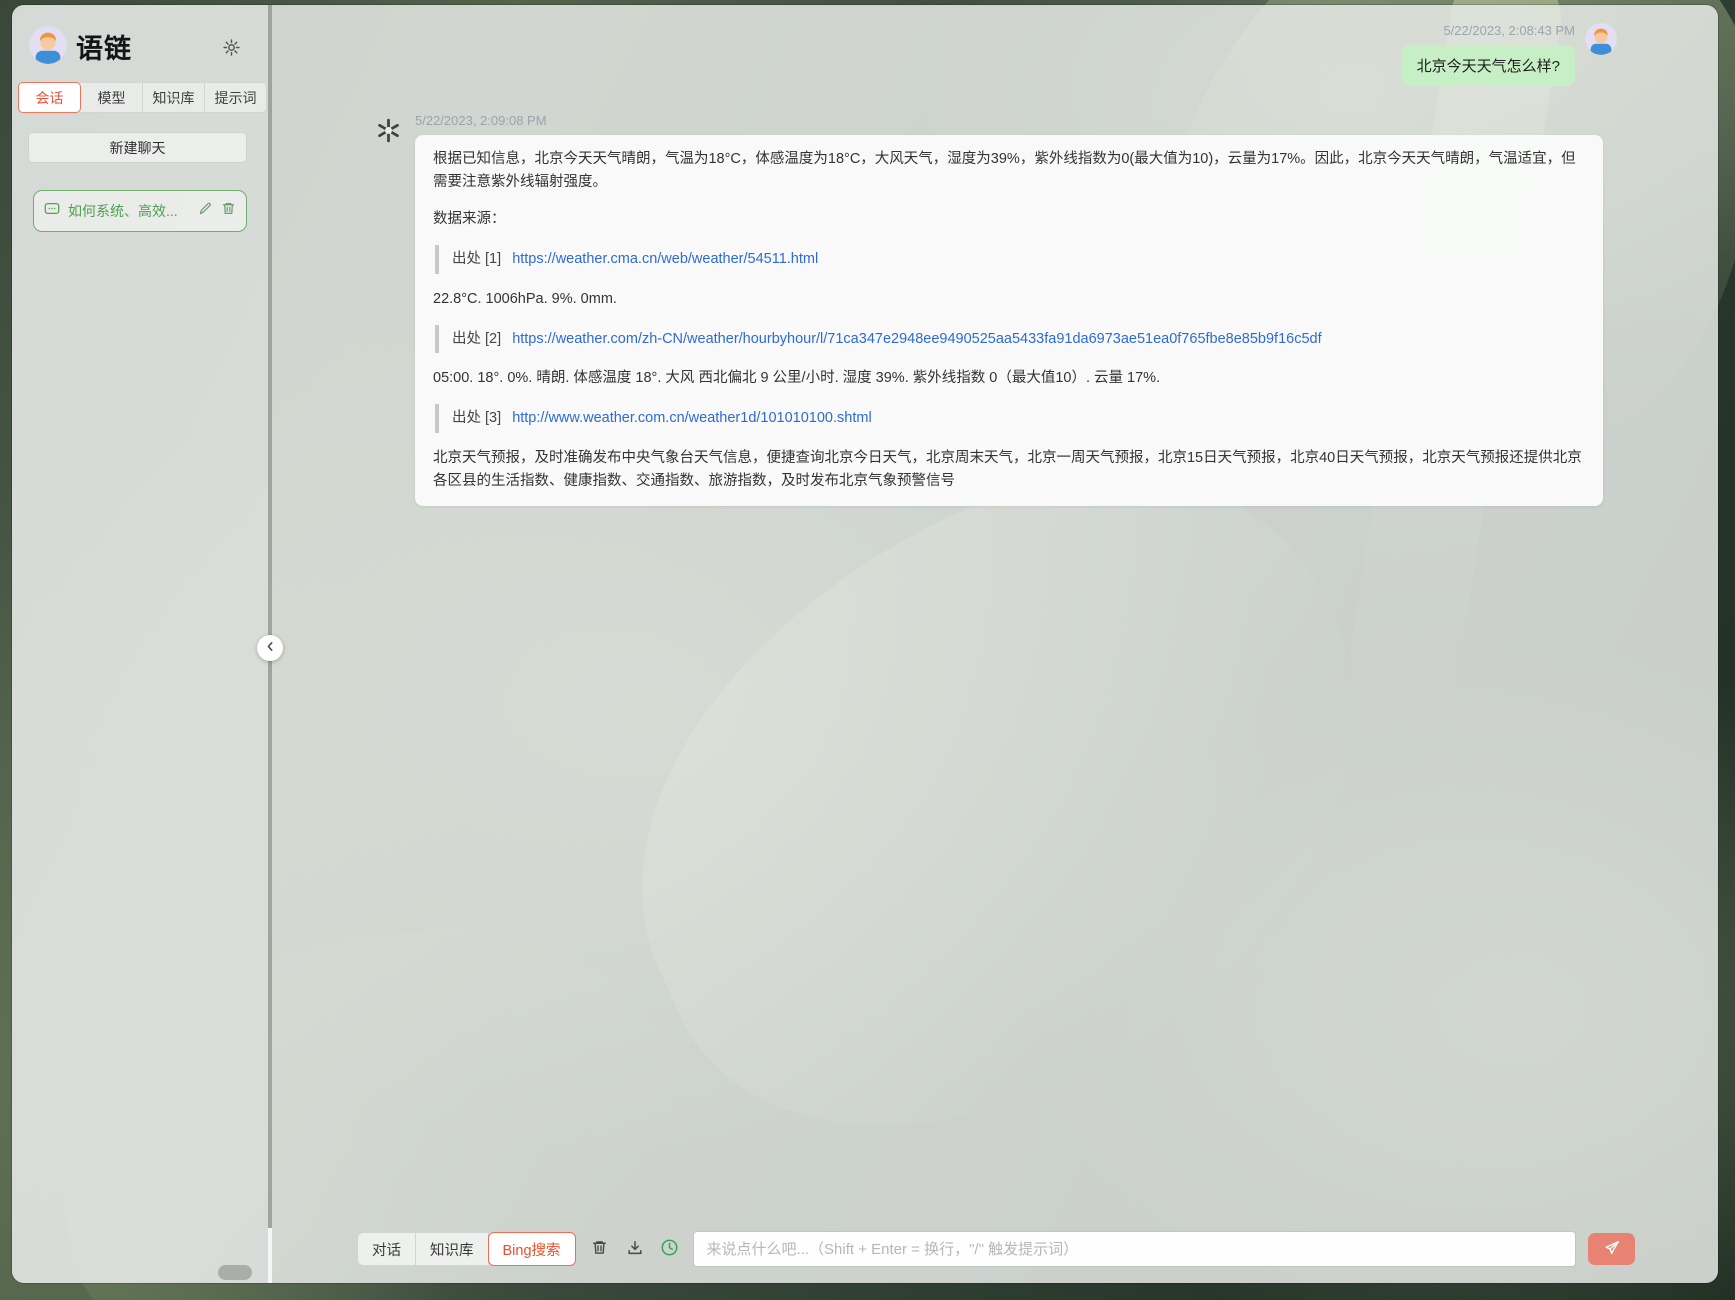  Describe the element at coordinates (477, 418) in the screenshot. I see `citation-label: 出处 [3]` at that location.